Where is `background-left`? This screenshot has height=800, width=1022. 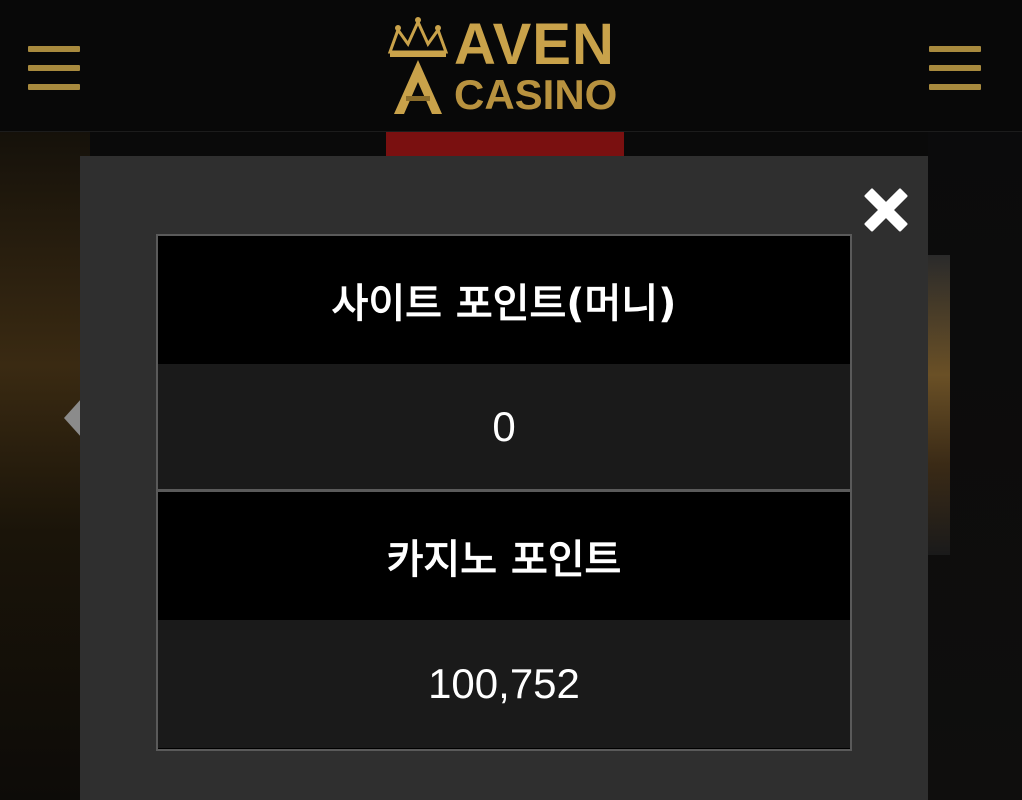
background-left is located at coordinates (45, 466).